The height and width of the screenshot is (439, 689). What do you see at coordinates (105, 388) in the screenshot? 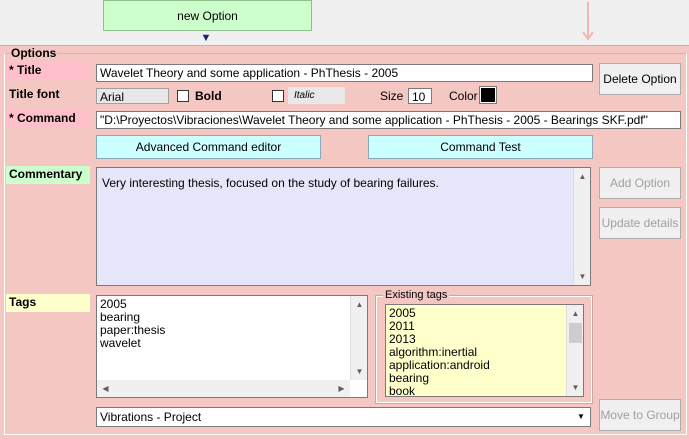
I see `scroll-left-icon: ◀` at bounding box center [105, 388].